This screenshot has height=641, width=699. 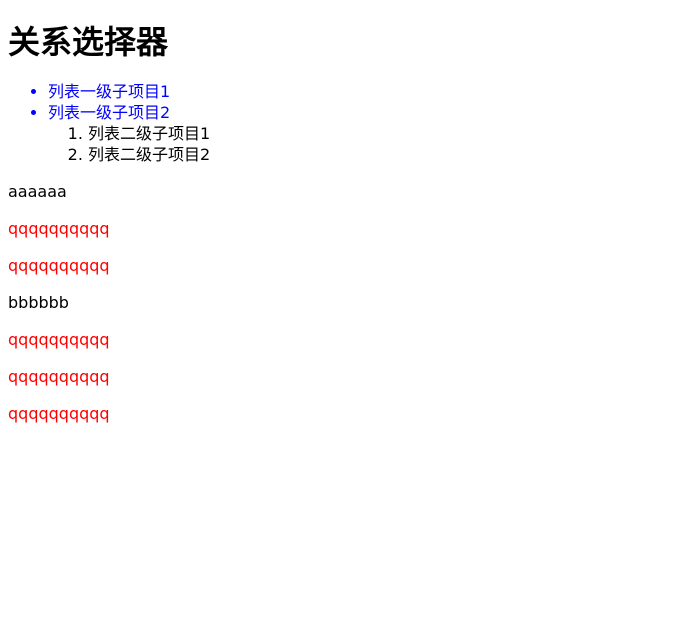 I want to click on list-item: 列表一级子项目2 列表二级子项目1 列表二级子项目2, so click(x=369, y=133).